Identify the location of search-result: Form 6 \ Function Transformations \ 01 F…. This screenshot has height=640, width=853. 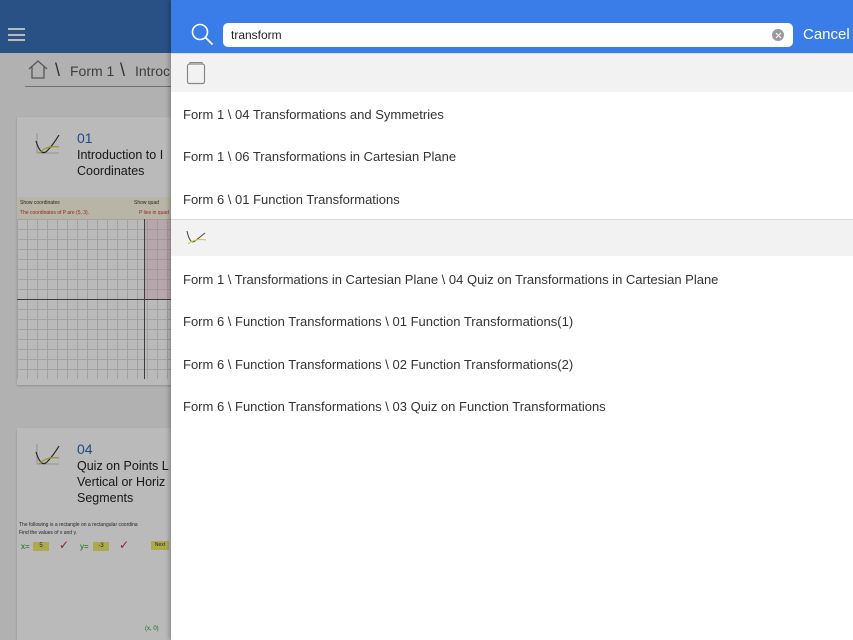
(378, 321).